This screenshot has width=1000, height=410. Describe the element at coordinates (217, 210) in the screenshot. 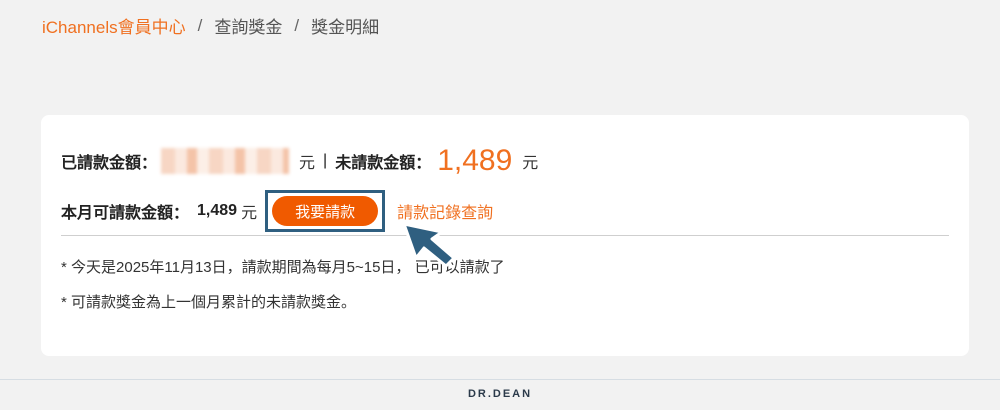

I see `claimable-amount-value: 1,489` at that location.